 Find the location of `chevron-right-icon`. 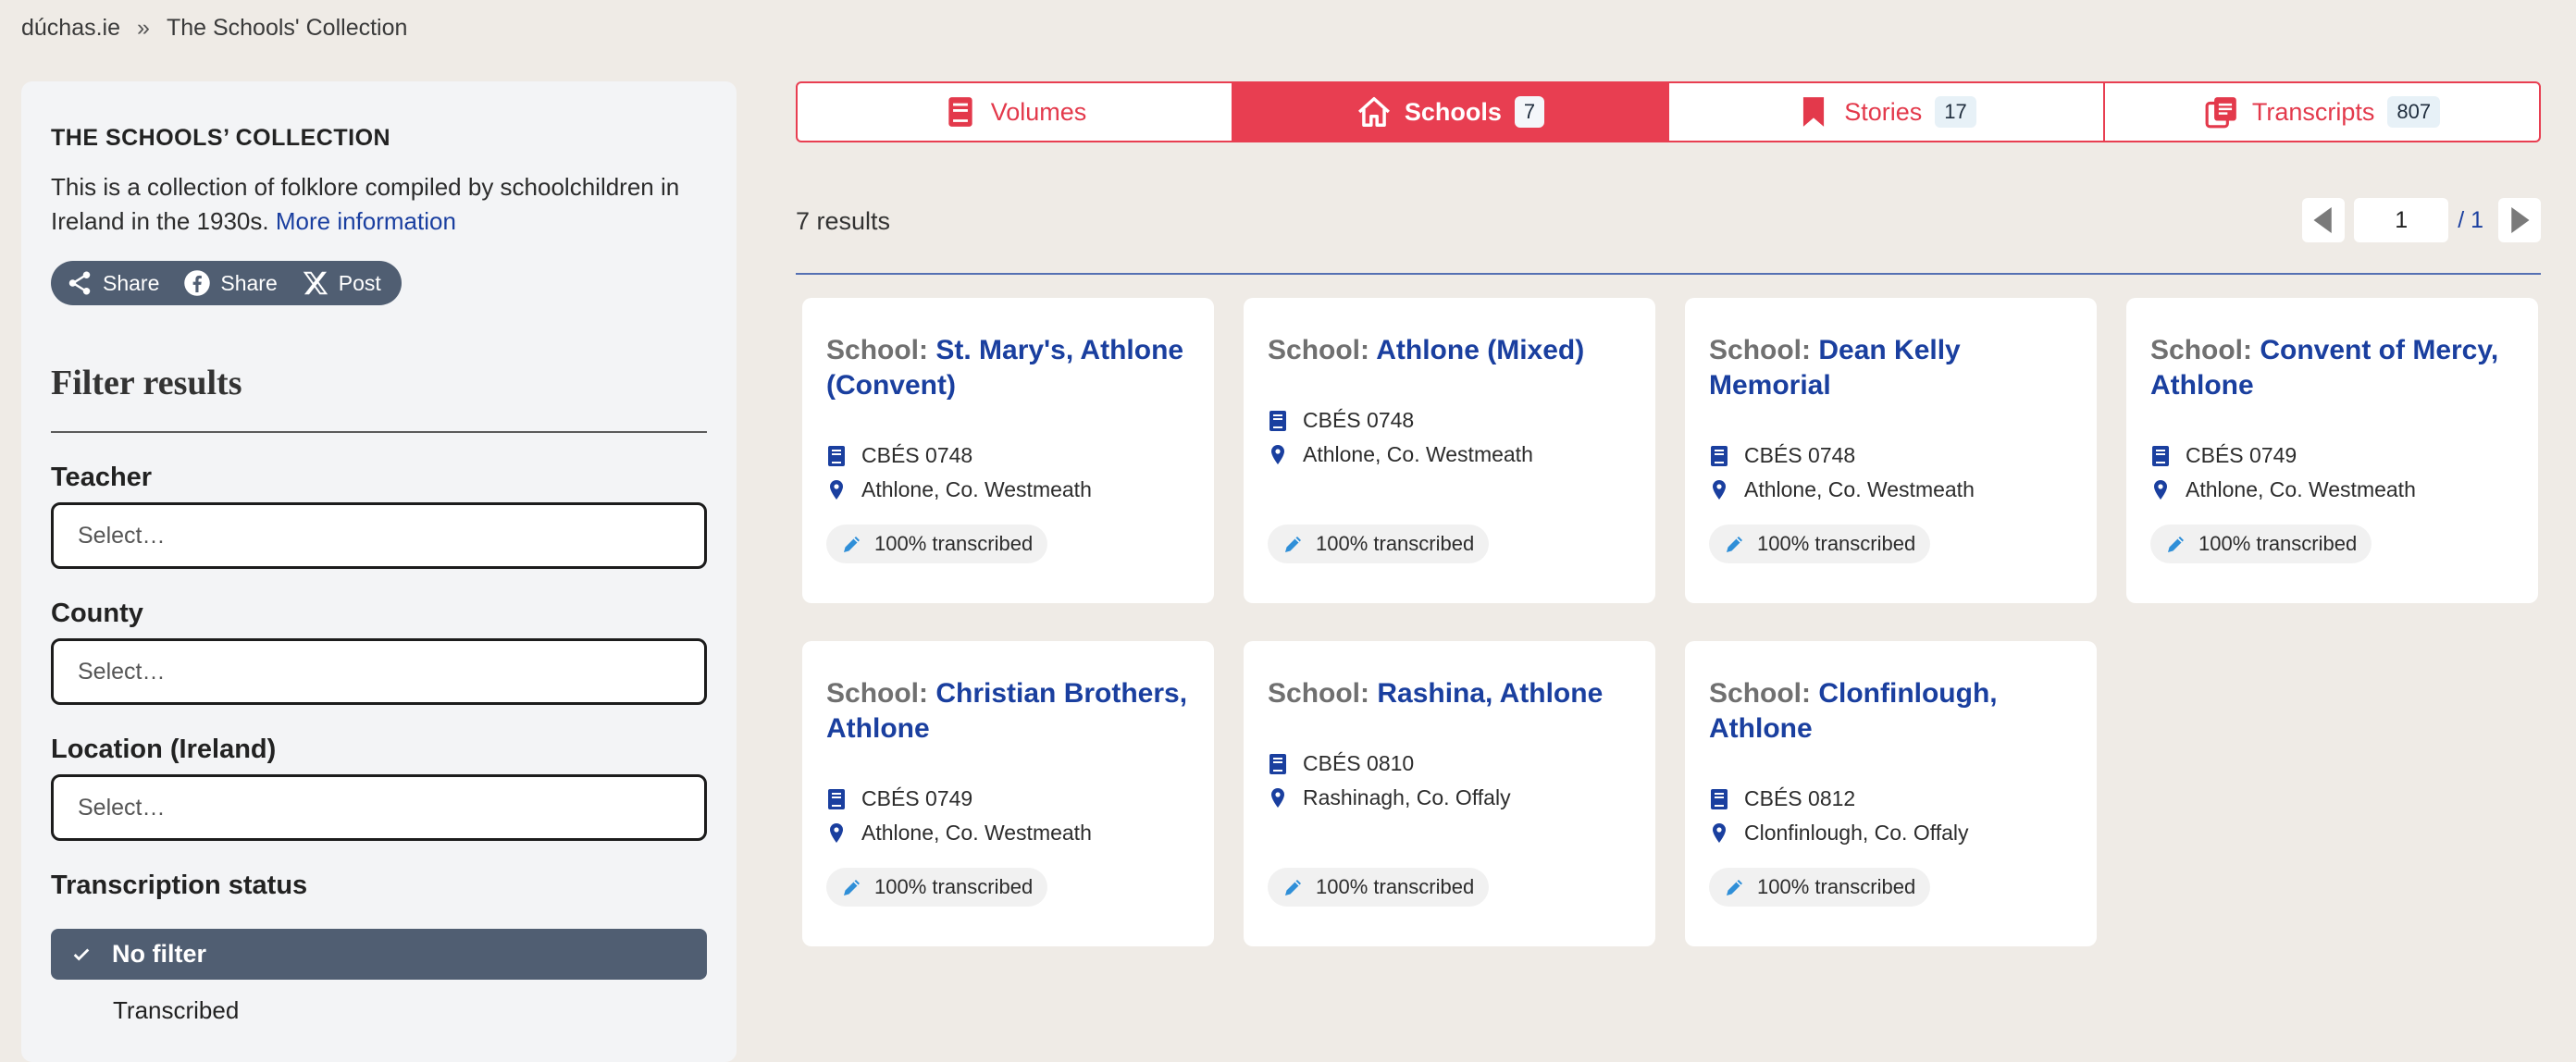

chevron-right-icon is located at coordinates (2520, 220).